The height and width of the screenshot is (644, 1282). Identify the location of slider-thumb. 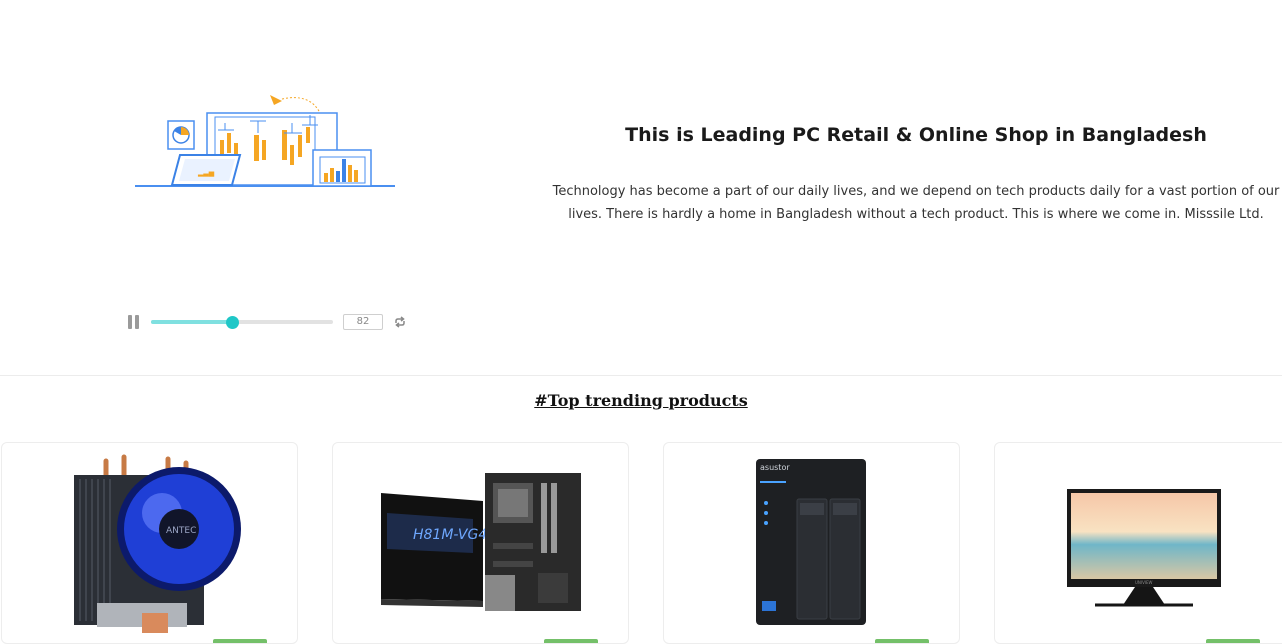
(233, 322).